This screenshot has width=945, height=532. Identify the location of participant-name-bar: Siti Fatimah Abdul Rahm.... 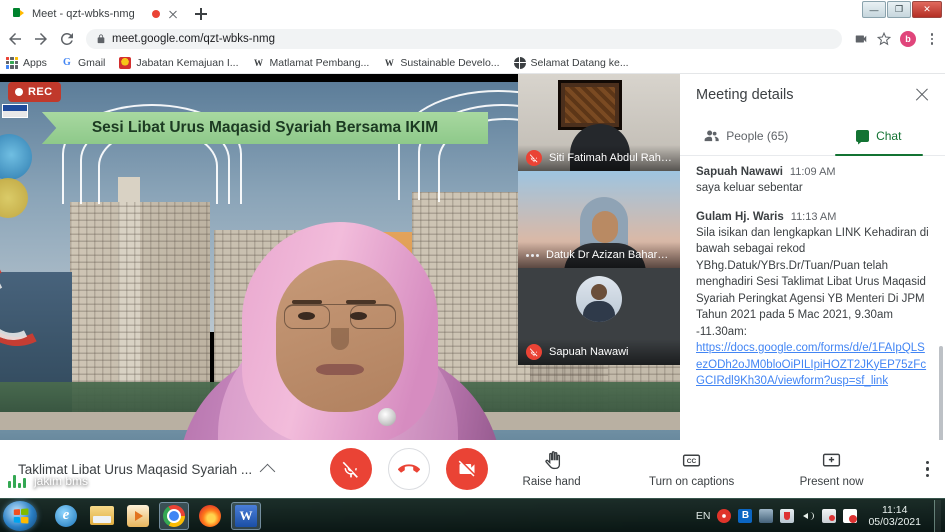
(599, 158).